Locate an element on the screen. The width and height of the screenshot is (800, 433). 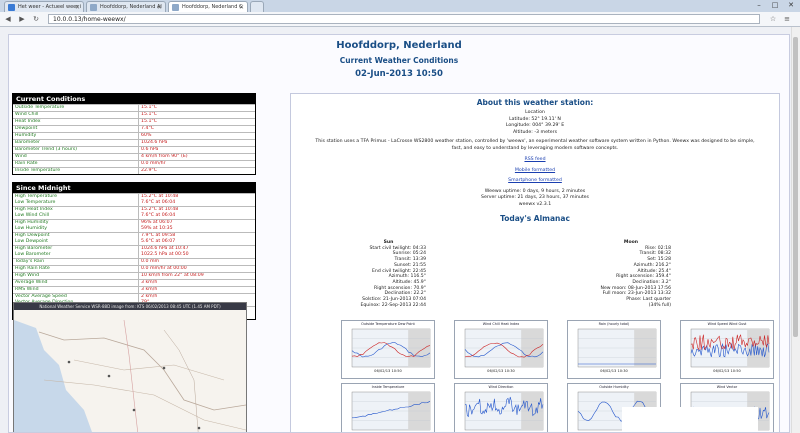
row-label: Wind is located at coordinates (76, 157).